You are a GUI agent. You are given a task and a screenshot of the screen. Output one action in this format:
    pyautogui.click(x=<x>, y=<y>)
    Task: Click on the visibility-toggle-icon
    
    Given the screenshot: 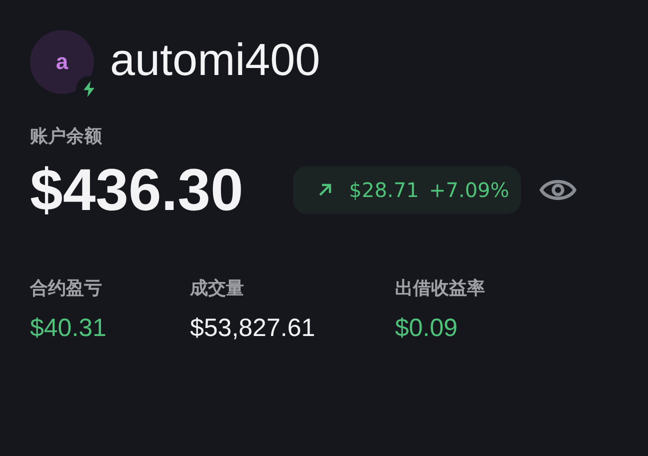 What is the action you would take?
    pyautogui.click(x=558, y=190)
    